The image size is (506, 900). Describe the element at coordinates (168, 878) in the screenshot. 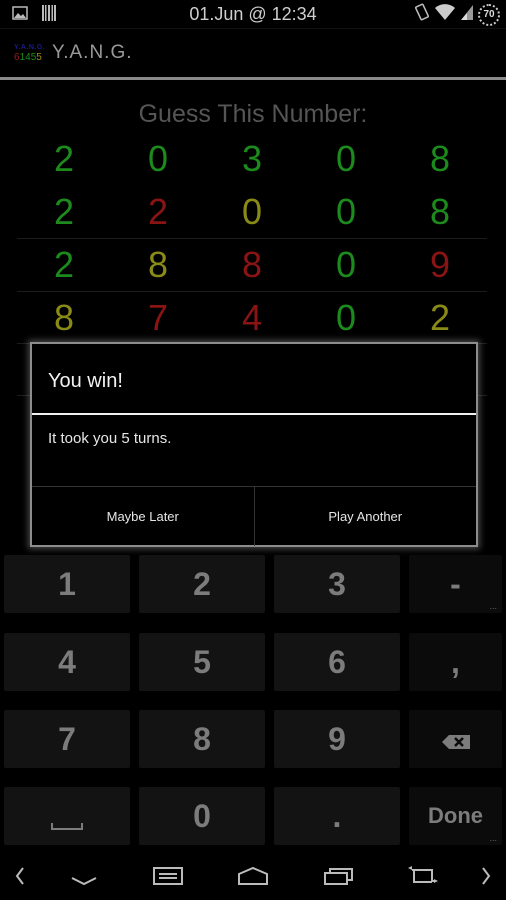

I see `menu-icon` at that location.